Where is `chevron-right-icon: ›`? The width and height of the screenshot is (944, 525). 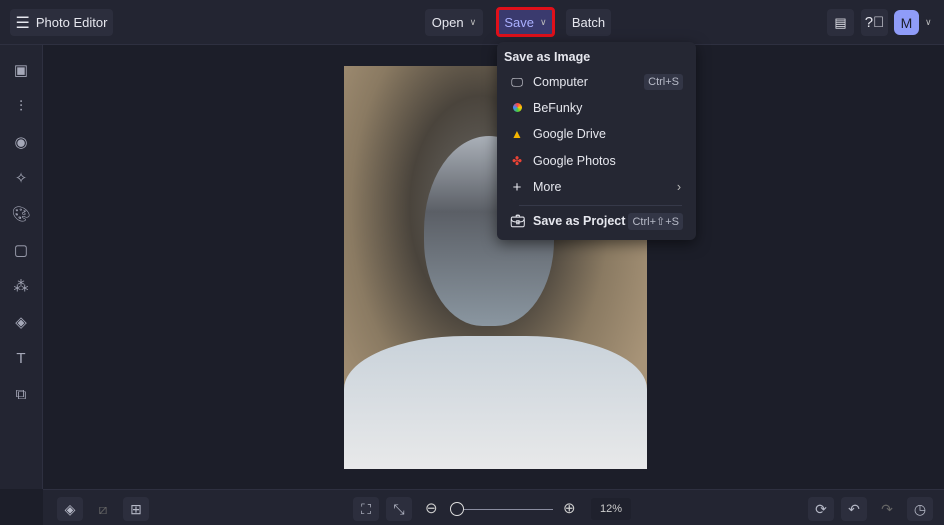
chevron-right-icon: › is located at coordinates (678, 187).